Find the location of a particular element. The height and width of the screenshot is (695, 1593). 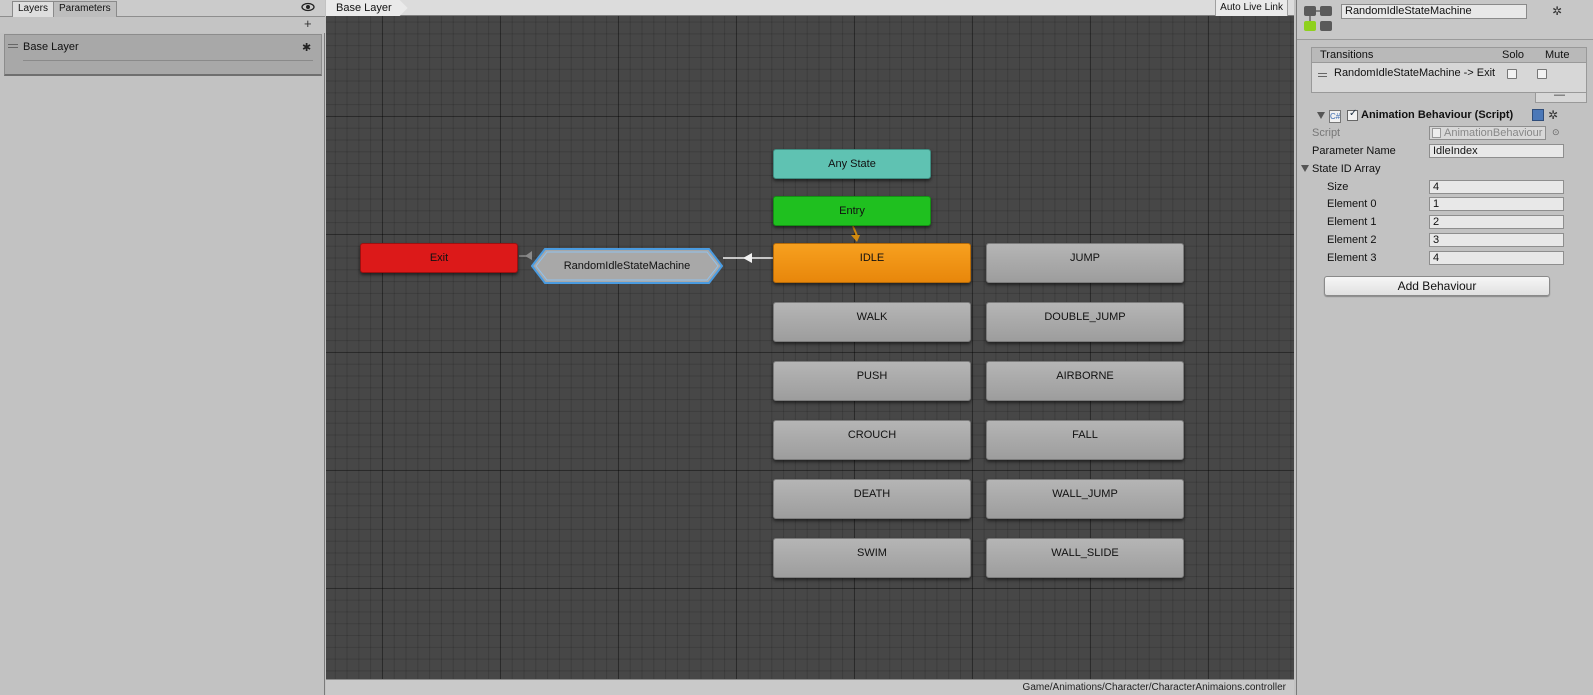

breadcrumb-base-layer: Base Layer is located at coordinates (367, 8).